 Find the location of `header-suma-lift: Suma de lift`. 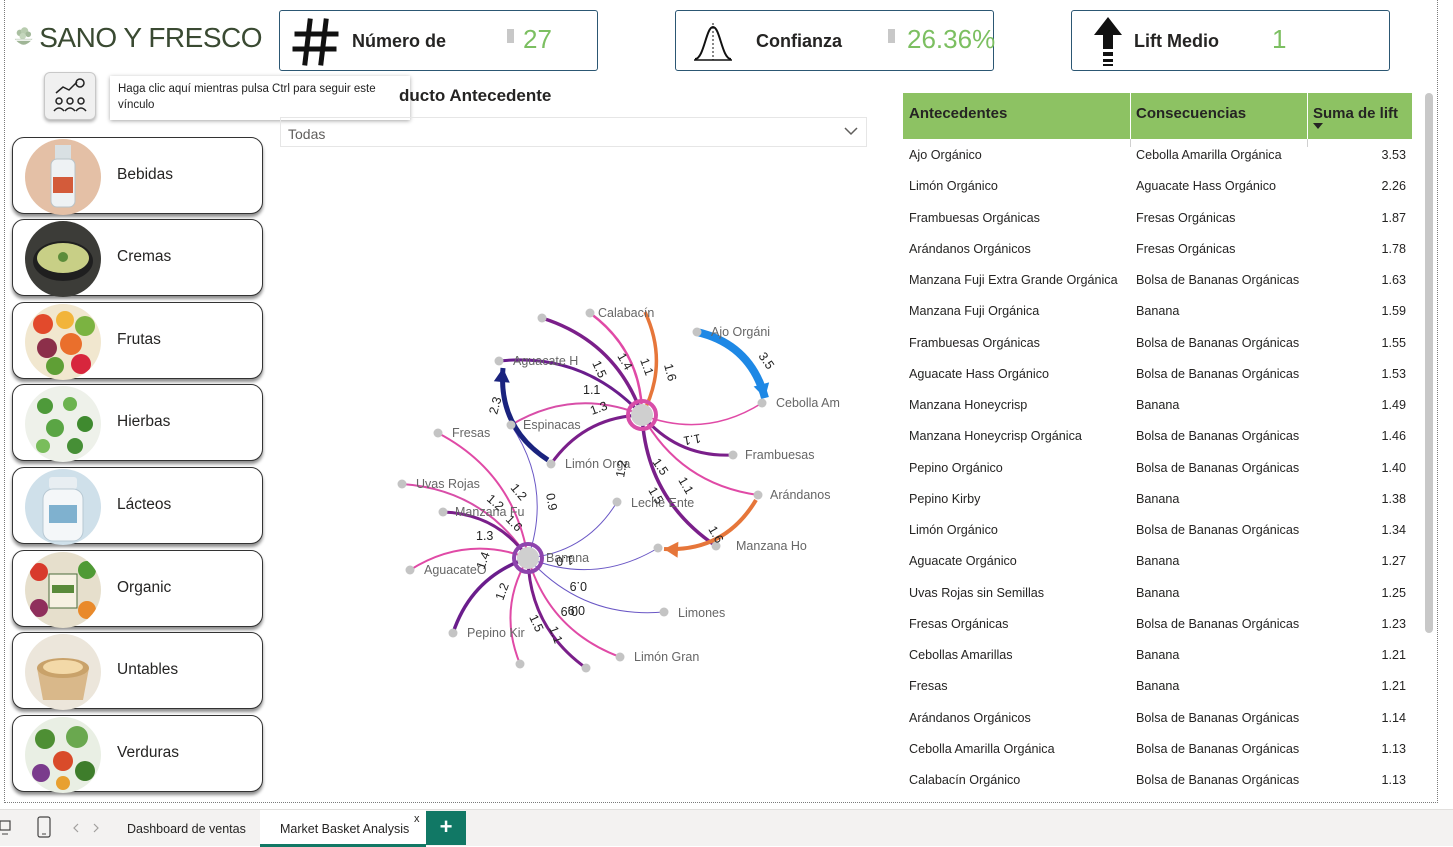

header-suma-lift: Suma de lift is located at coordinates (1355, 113).